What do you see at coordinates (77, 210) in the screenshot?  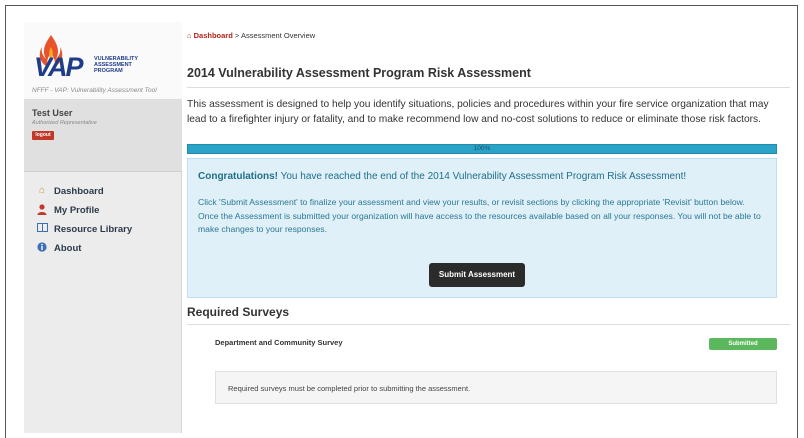 I see `sidebar-item-label: My Profile` at bounding box center [77, 210].